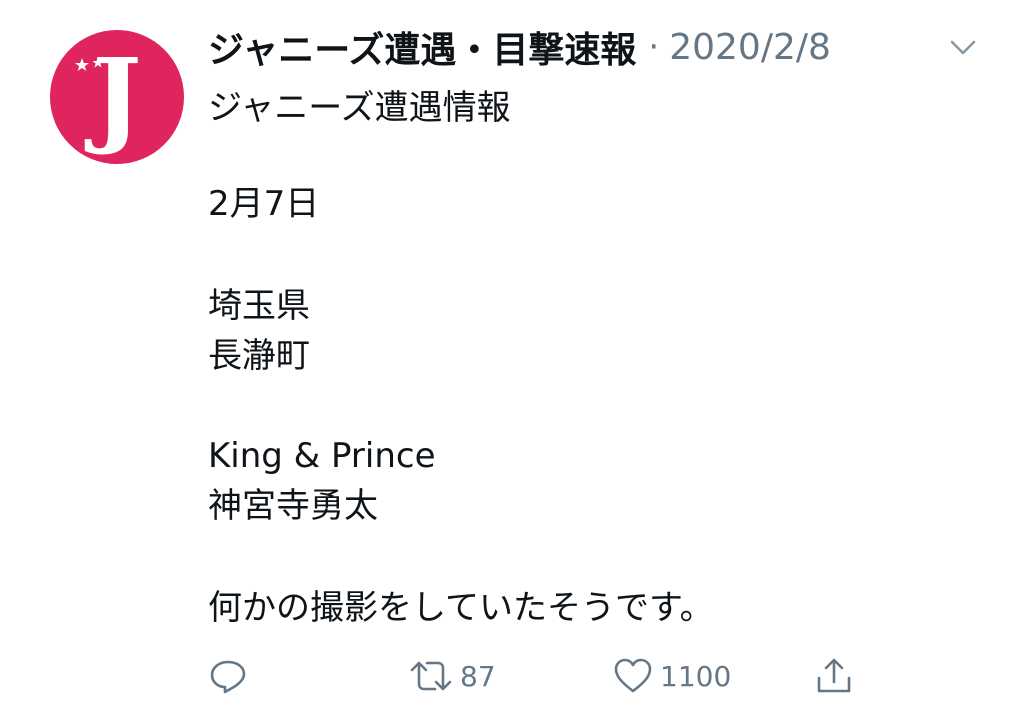 This screenshot has width=1024, height=721. I want to click on tweet-header: ジャニーズ遭遇・目撃速報 · 2020/2/8, so click(519, 47).